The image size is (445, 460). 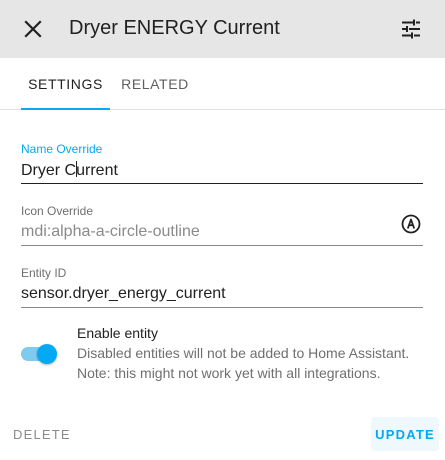 I want to click on entity-id-field: Entity ID sensor.dryer_energy_current, so click(x=222, y=287).